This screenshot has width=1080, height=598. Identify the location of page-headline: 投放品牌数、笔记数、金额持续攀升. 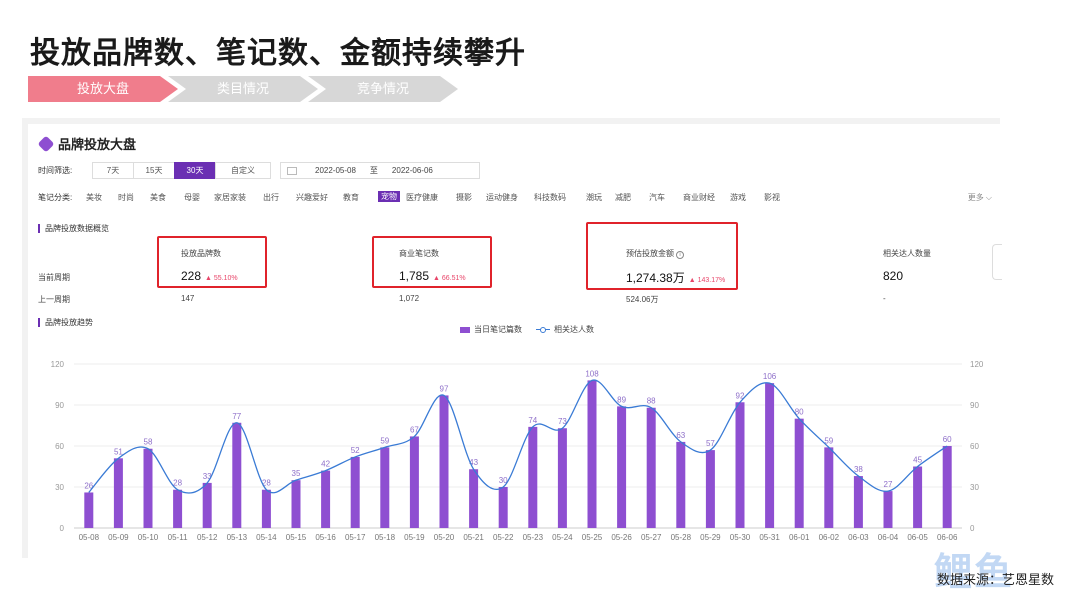
(278, 53).